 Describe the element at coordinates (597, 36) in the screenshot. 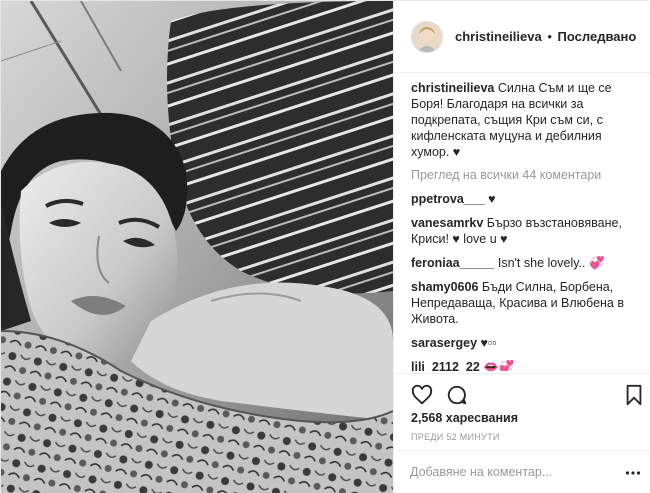

I see `following-button: Последвано` at that location.